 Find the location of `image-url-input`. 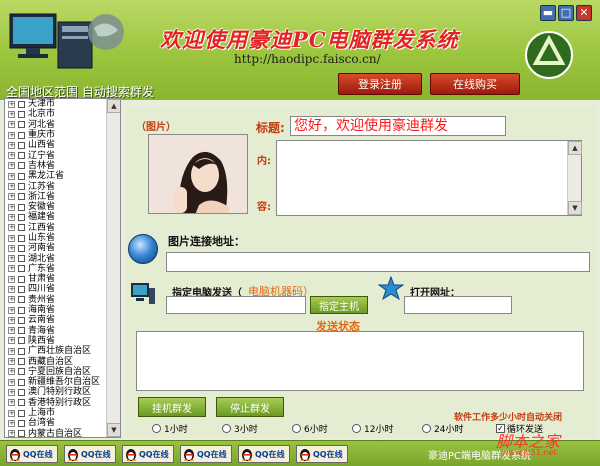

image-url-input is located at coordinates (378, 262).